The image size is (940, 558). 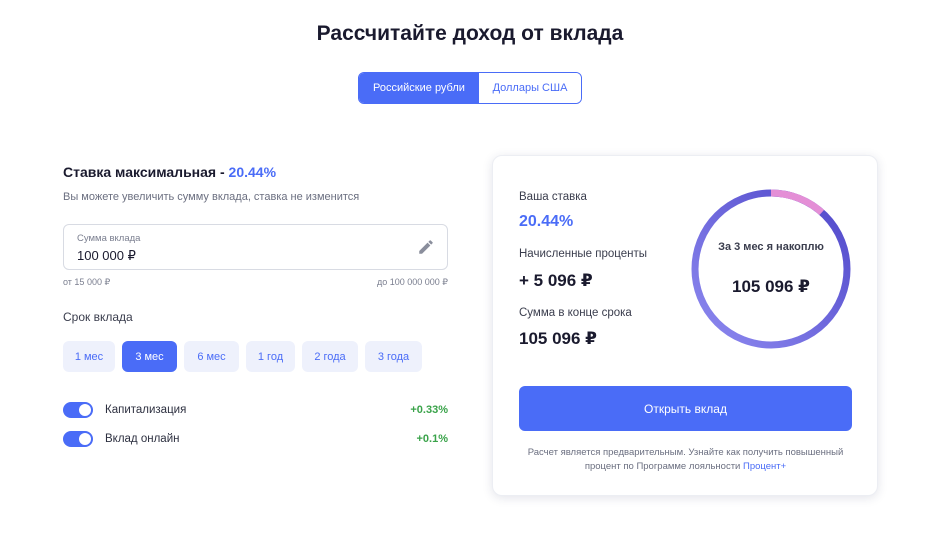 What do you see at coordinates (432, 439) in the screenshot?
I see `online-deposit-bonus: +0.1%` at bounding box center [432, 439].